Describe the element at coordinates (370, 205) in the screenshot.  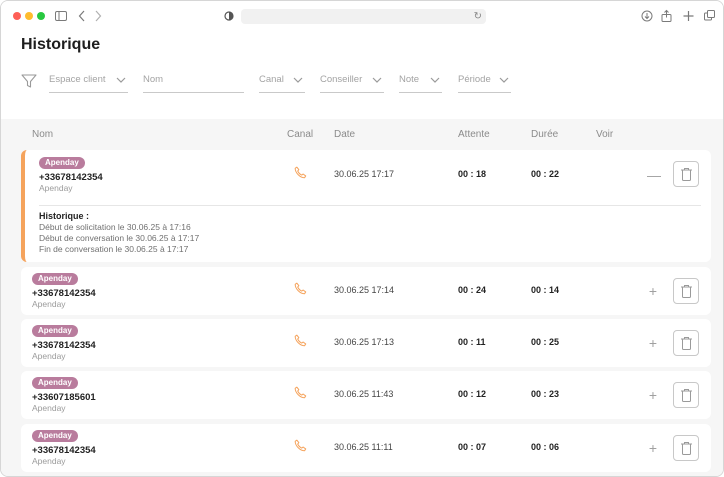
I see `row-divider` at that location.